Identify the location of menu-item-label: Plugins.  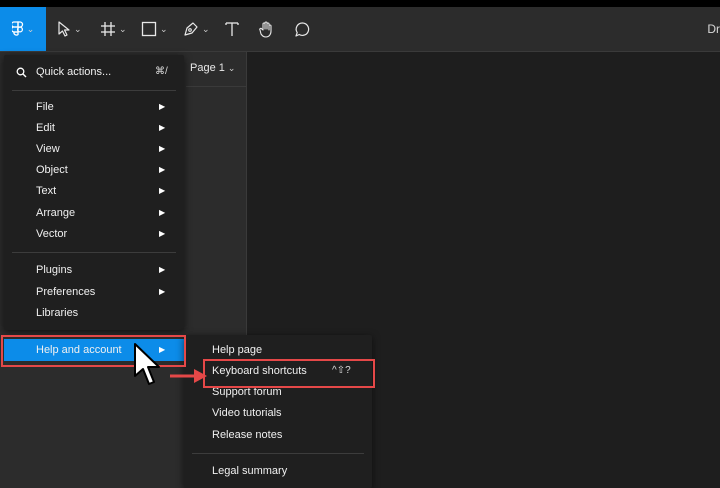
(54, 270).